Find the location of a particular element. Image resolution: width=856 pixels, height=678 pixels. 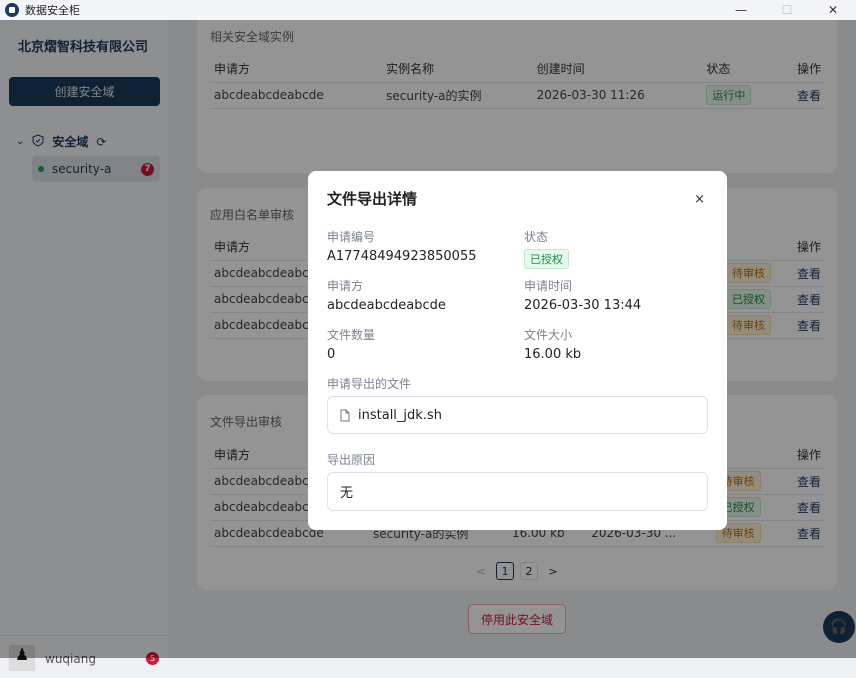

file-item: install_jdk.sh is located at coordinates (517, 415).